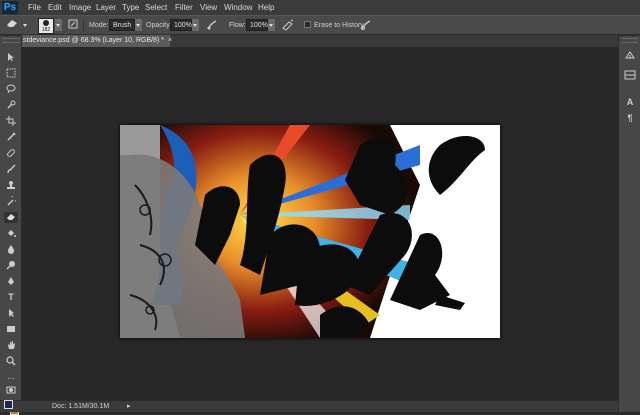 The height and width of the screenshot is (415, 640). I want to click on panel-dock: A ¶, so click(629, 224).